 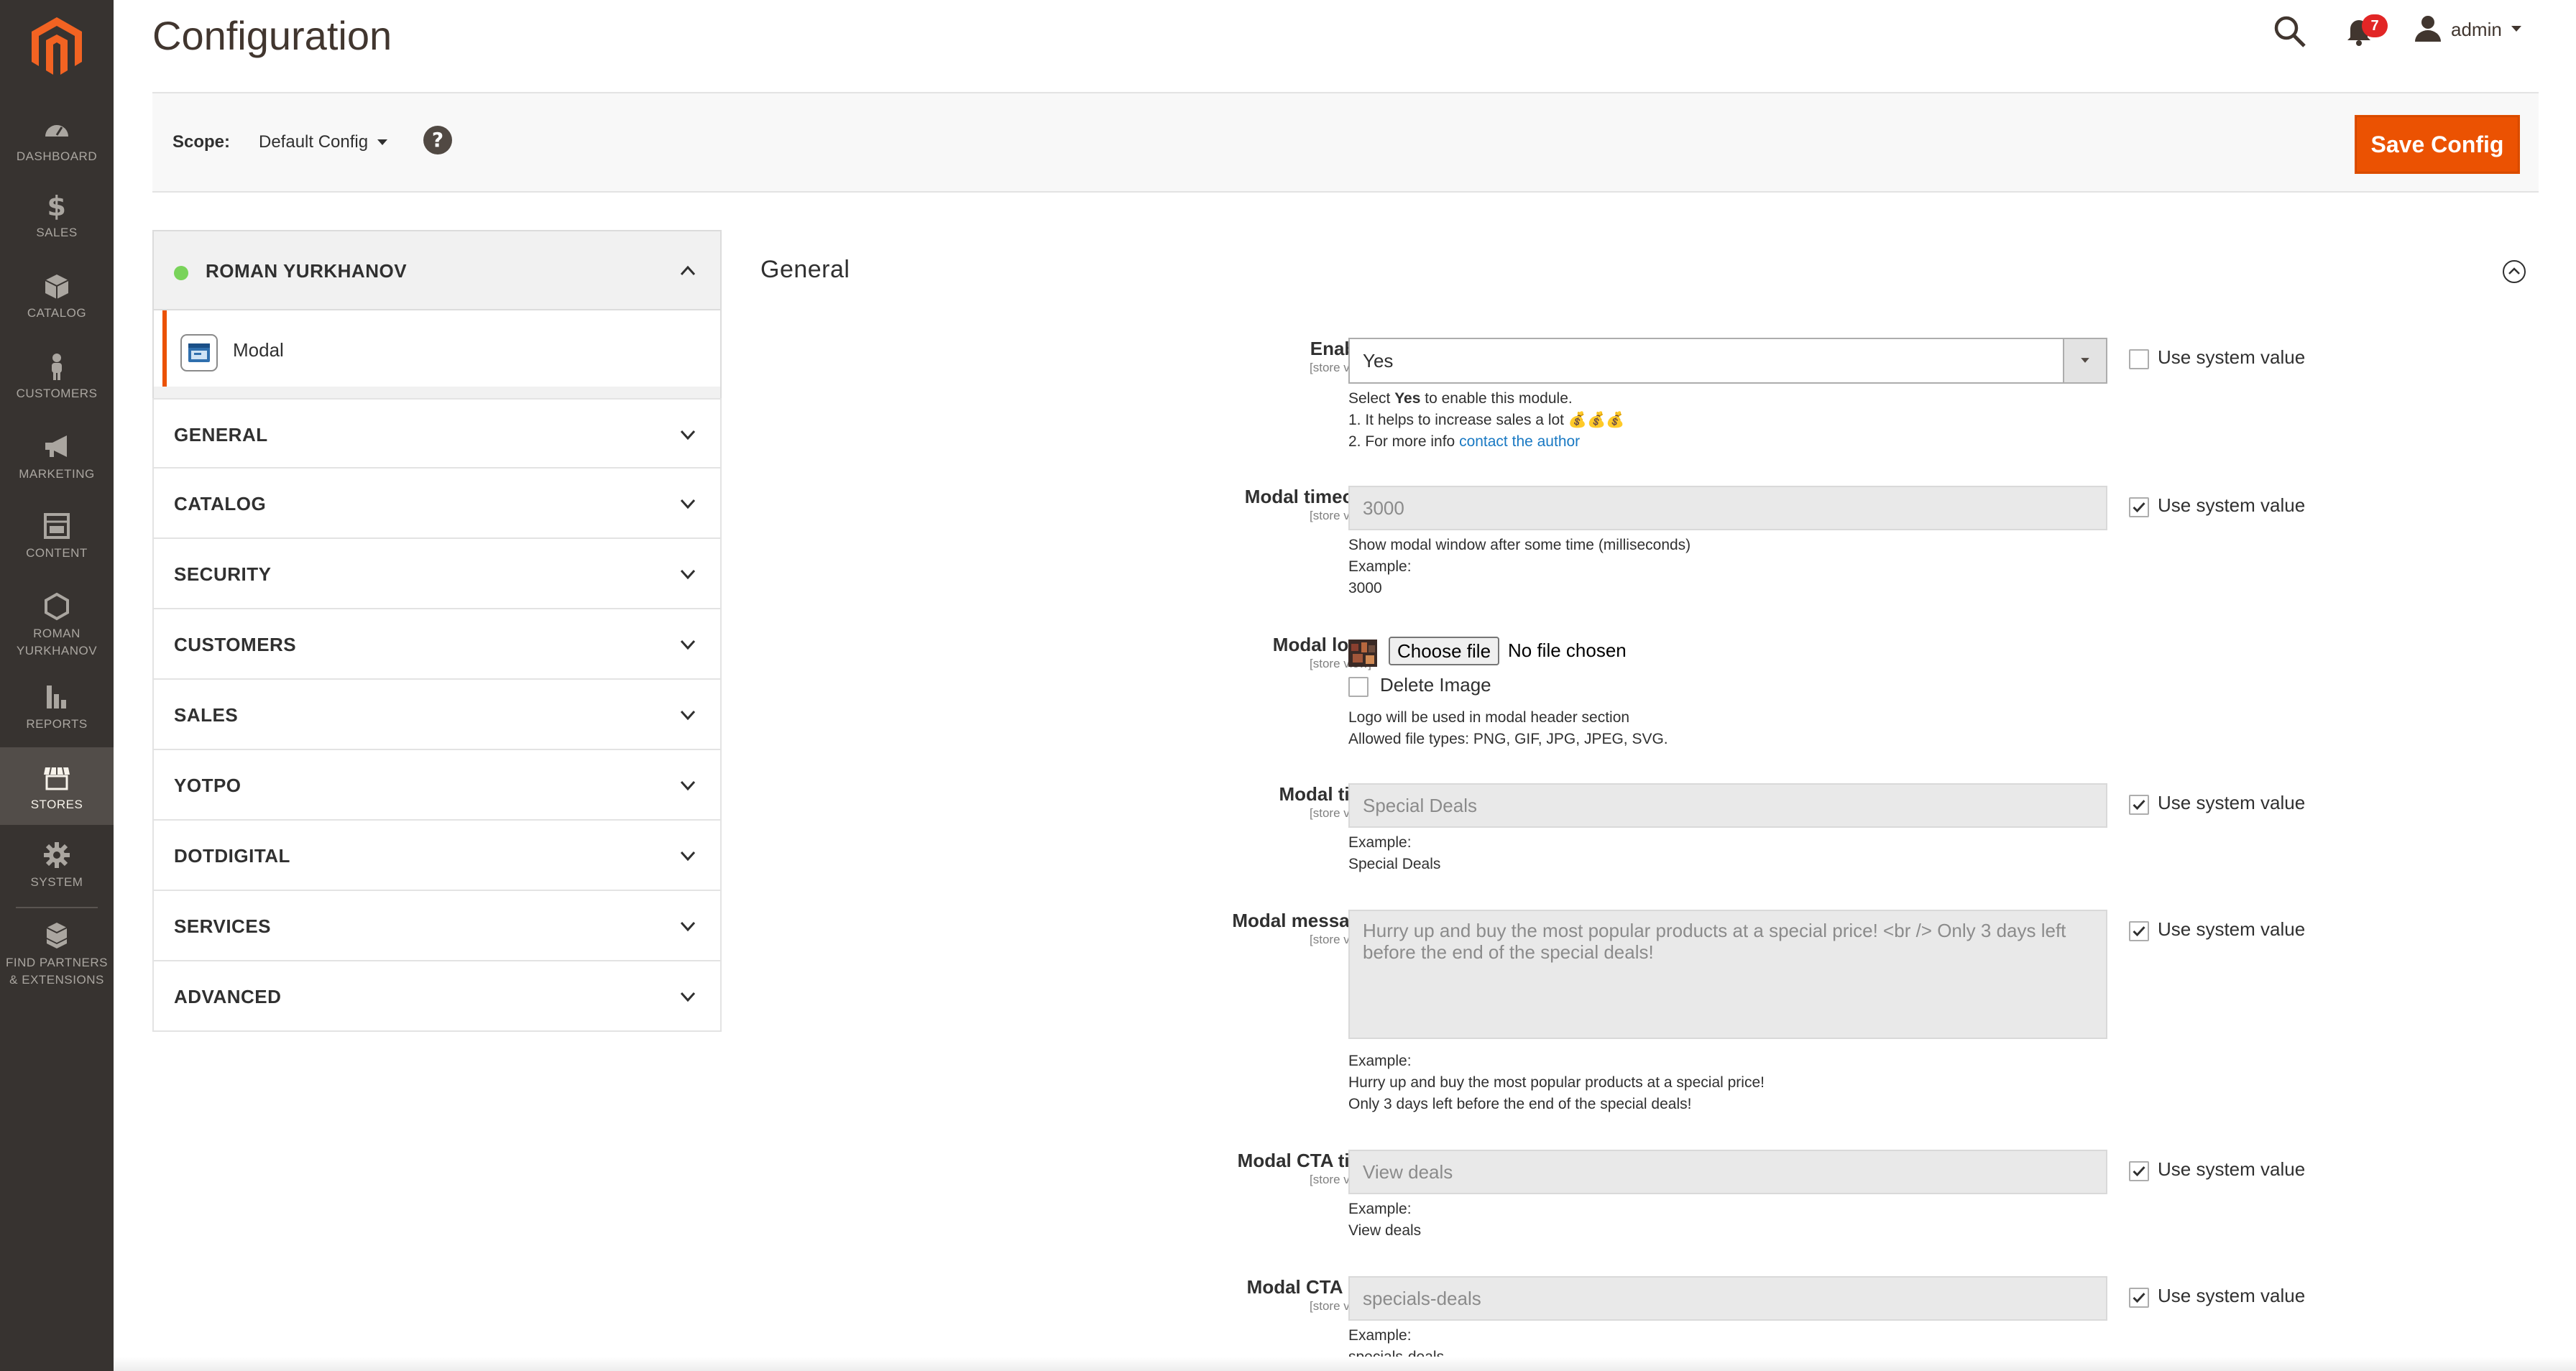 I want to click on title-input: Special Deals, so click(x=1727, y=805).